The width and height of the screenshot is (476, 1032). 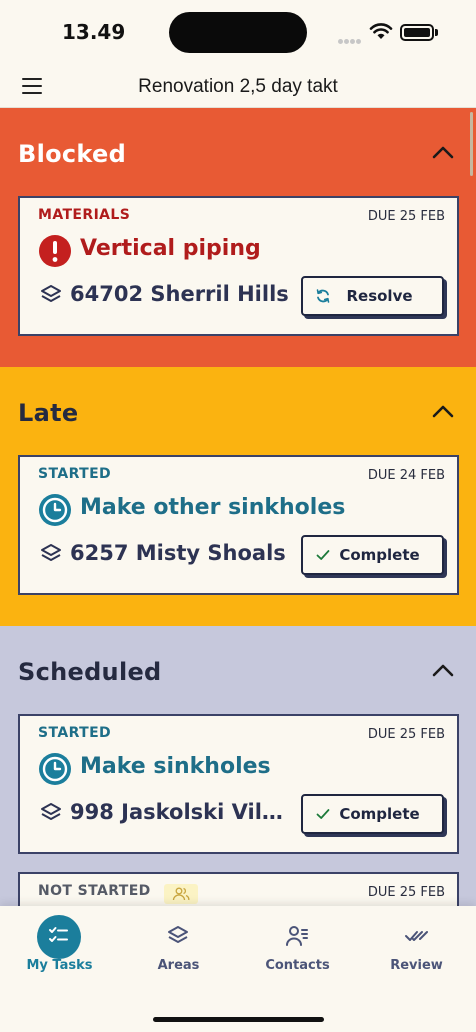 What do you see at coordinates (84, 215) in the screenshot?
I see `task-status: MATERIALS` at bounding box center [84, 215].